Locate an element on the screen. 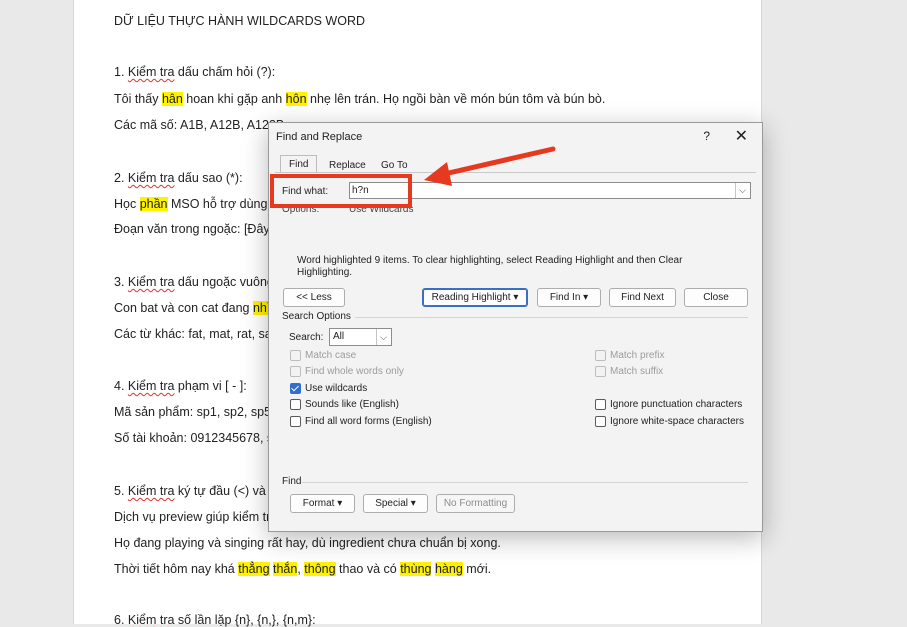 The width and height of the screenshot is (907, 627). annotation-arrow-icon is located at coordinates (490, 166).